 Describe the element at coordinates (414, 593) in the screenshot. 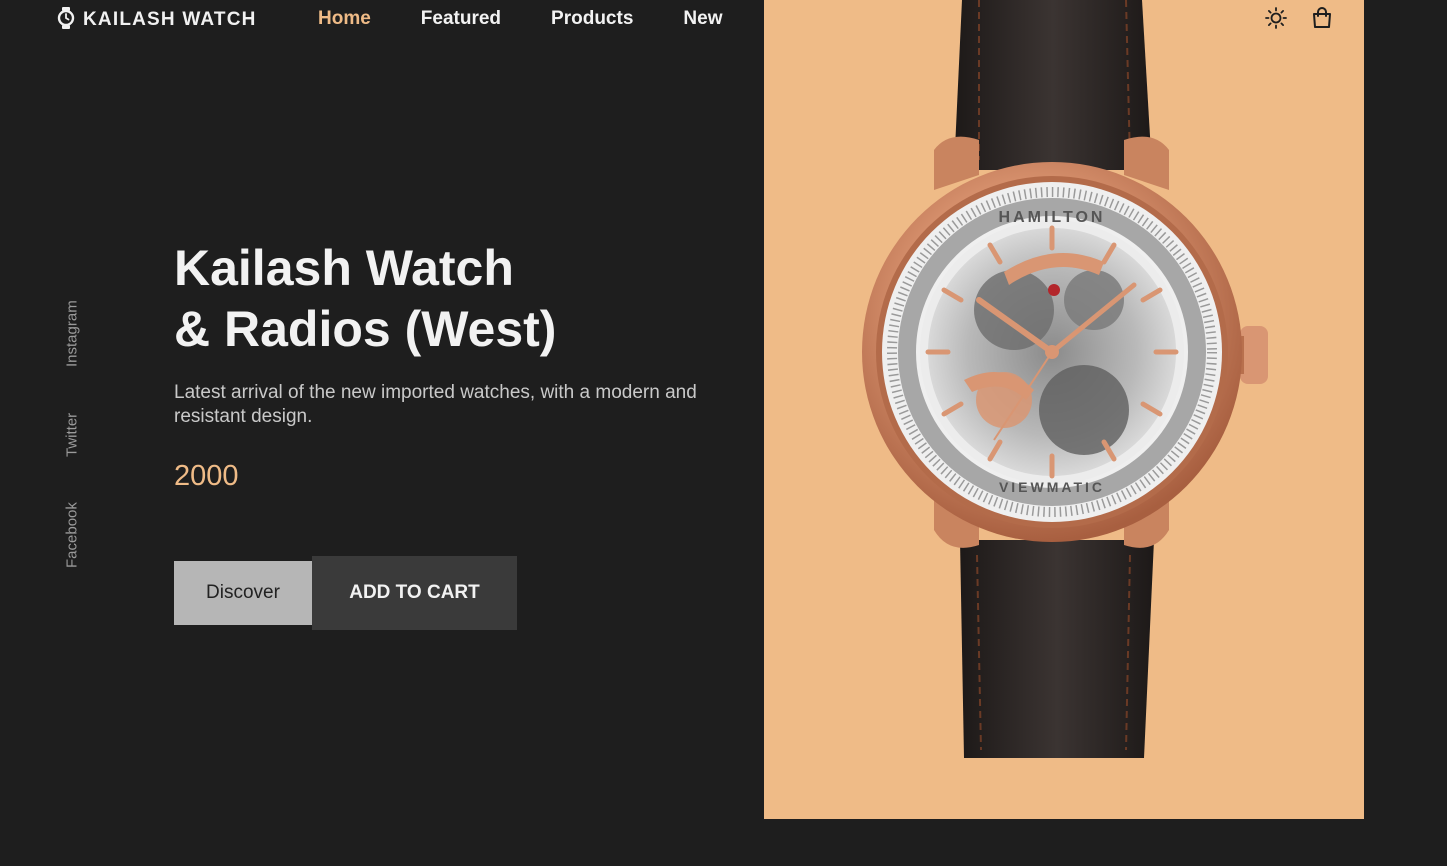

I see `add-to-cart-button: ADD TO CART` at that location.